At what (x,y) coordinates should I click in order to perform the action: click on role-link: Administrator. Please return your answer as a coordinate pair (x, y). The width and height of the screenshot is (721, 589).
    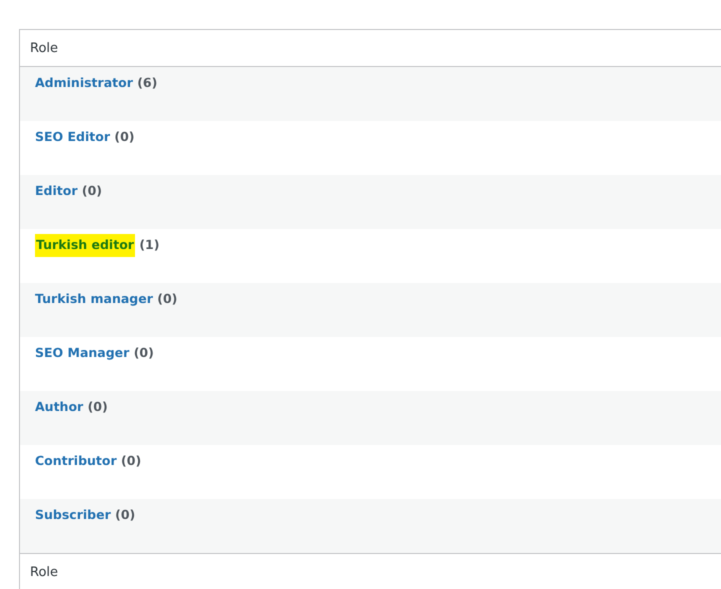
    Looking at the image, I should click on (84, 82).